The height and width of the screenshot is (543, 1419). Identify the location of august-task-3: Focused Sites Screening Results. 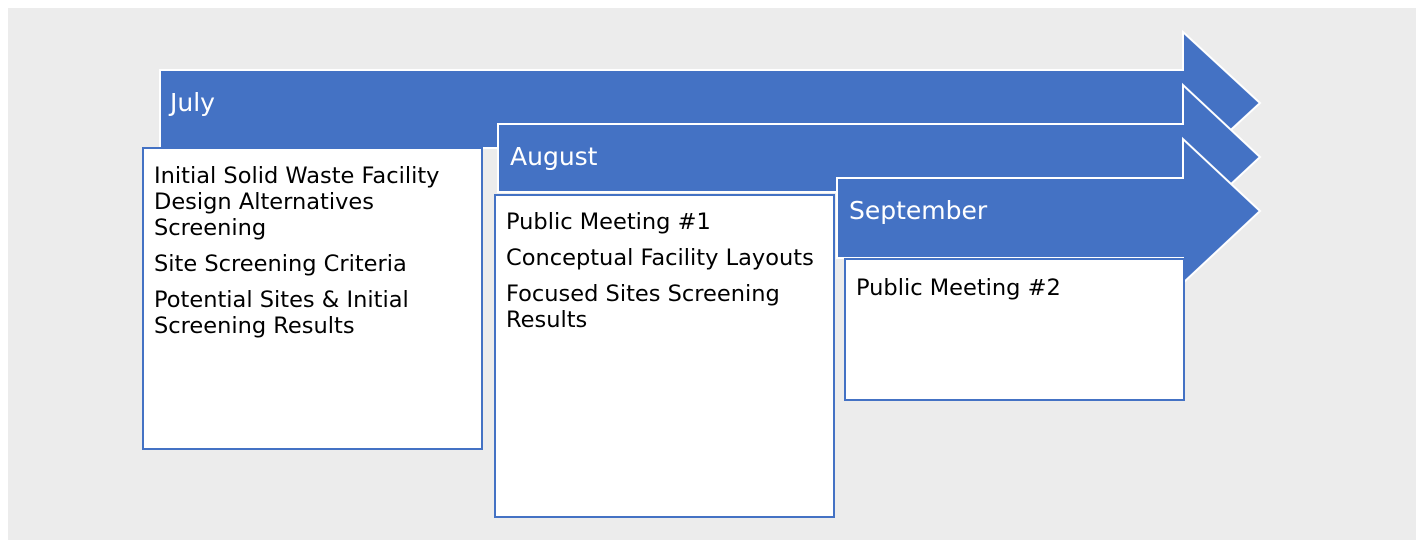
(643, 307).